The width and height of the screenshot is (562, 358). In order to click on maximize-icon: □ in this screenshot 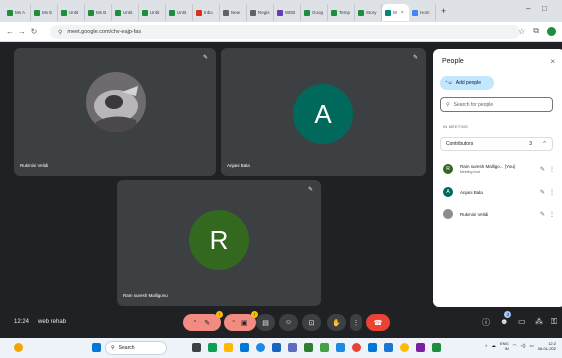, I will do `click(544, 8)`.